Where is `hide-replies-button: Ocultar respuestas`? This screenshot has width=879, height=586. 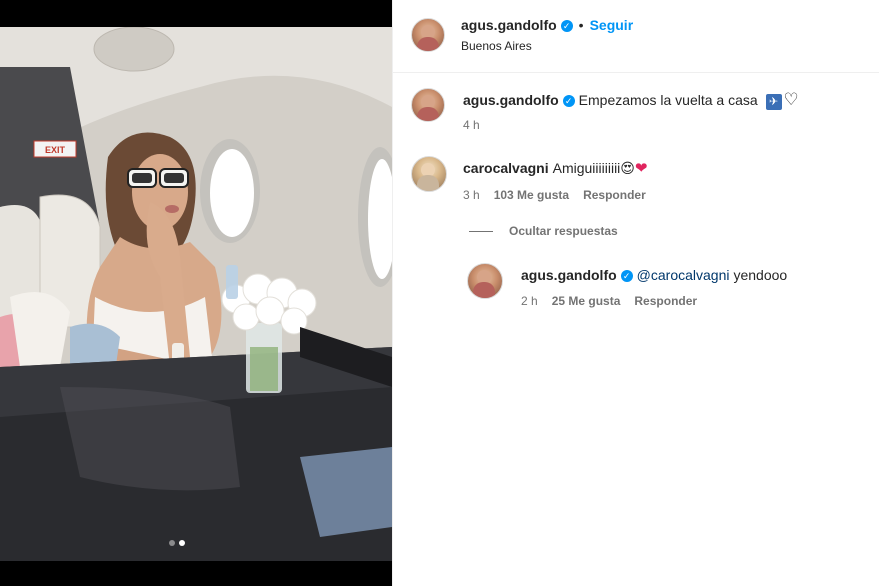 hide-replies-button: Ocultar respuestas is located at coordinates (543, 231).